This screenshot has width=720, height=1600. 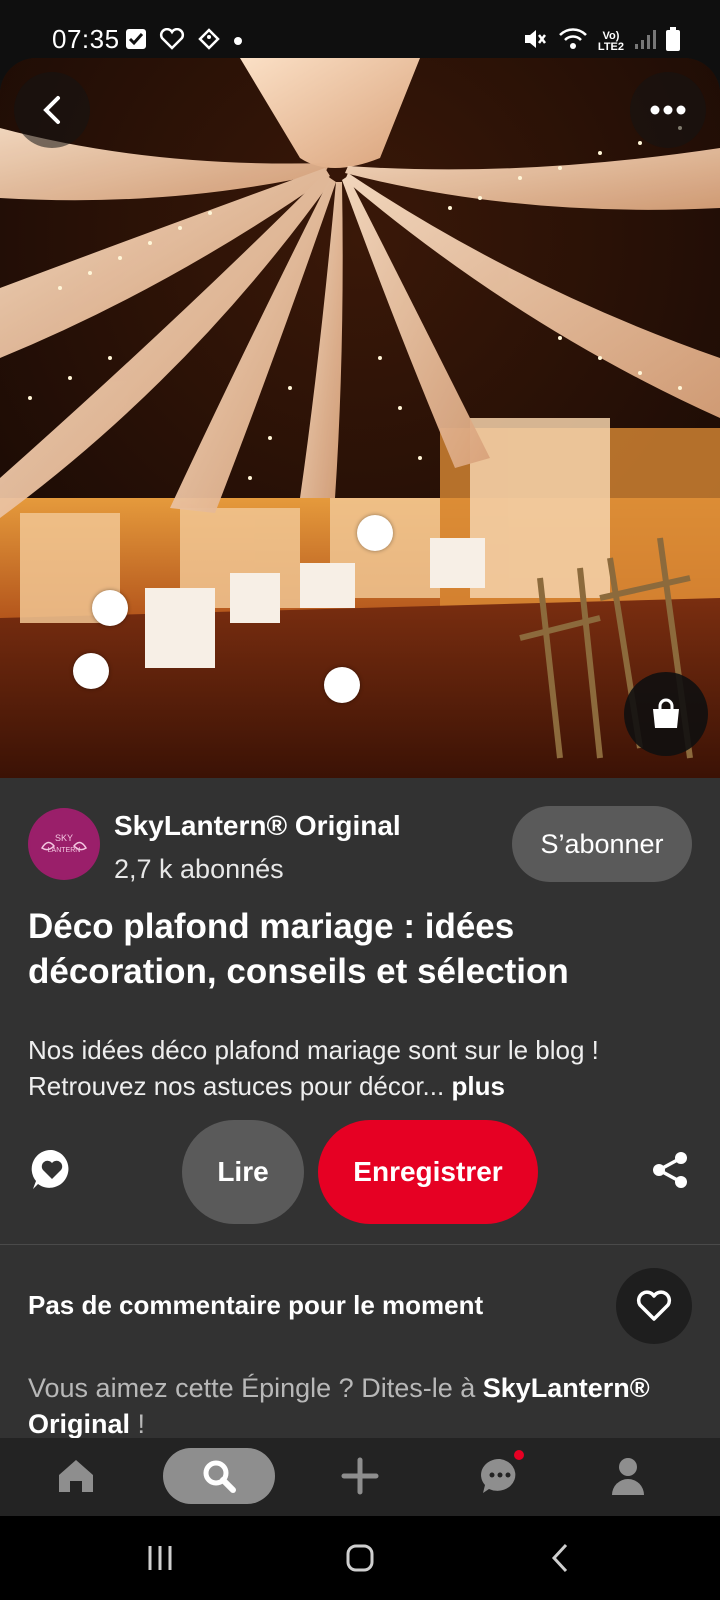 I want to click on skylantern-logo-icon: SKY LANTERN, so click(x=64, y=844).